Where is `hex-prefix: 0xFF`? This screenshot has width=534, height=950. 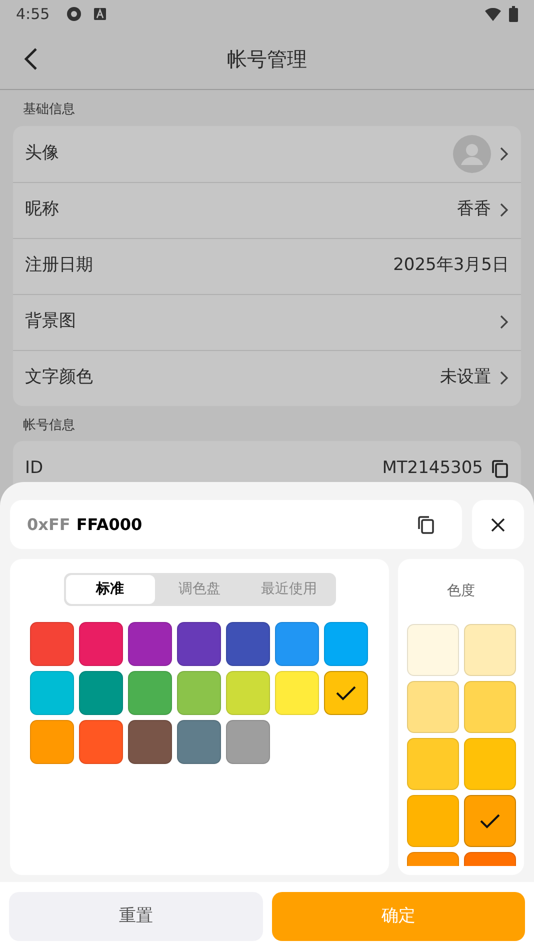
hex-prefix: 0xFF is located at coordinates (48, 525).